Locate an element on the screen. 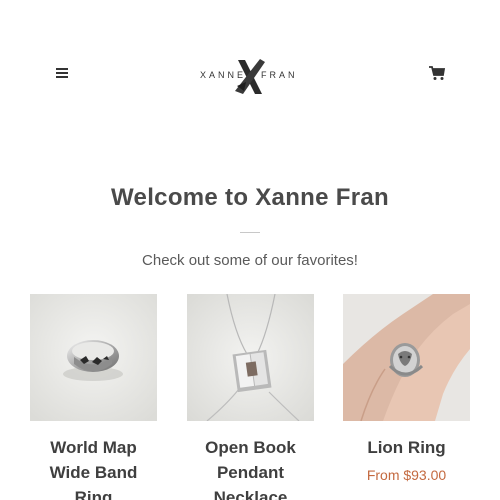  product-card-open-book-necklace: Open Book Pendant Necklace is located at coordinates (250, 397).